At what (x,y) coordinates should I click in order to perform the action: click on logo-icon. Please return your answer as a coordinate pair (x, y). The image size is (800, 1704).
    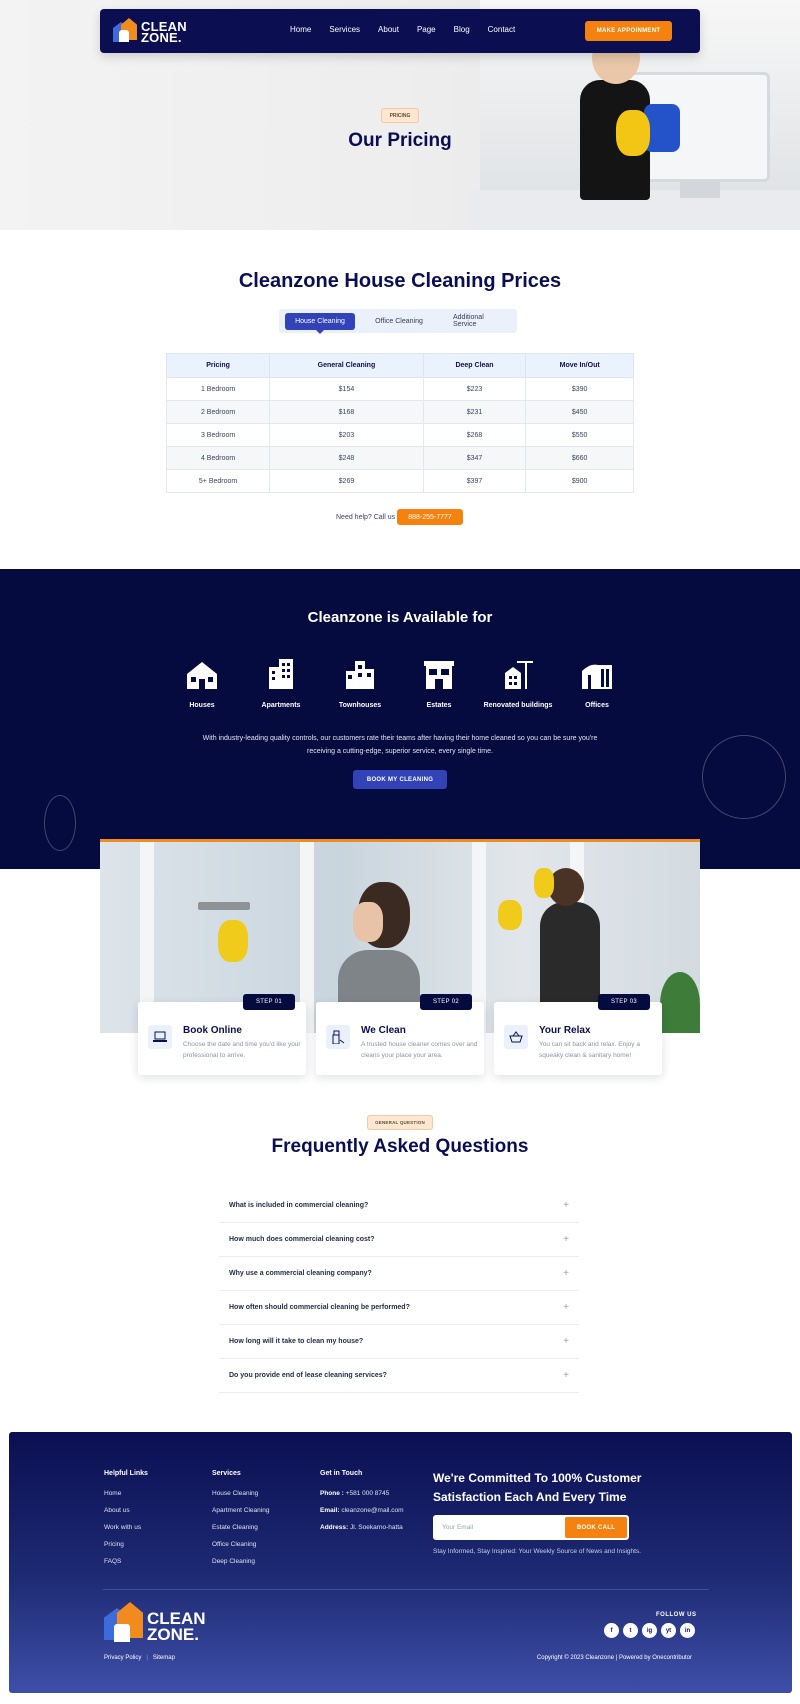
    Looking at the image, I should click on (125, 31).